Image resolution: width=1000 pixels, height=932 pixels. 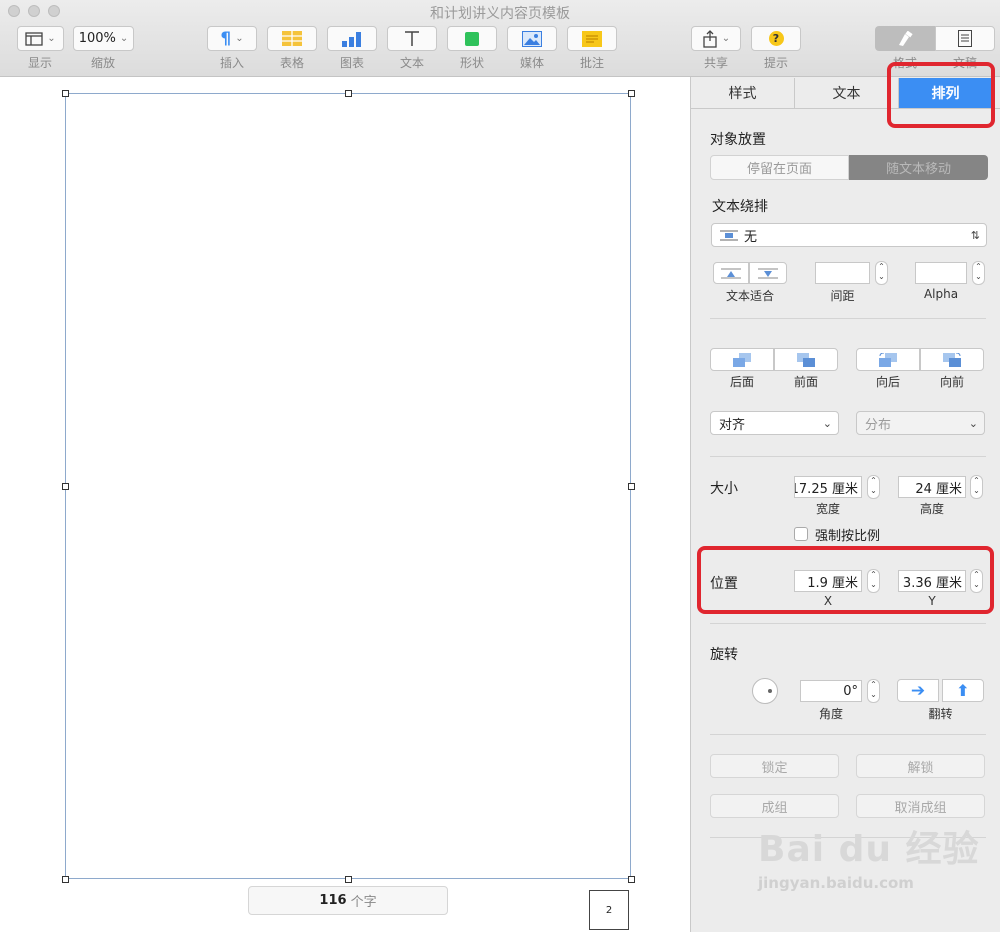 I want to click on page-number: 2, so click(x=609, y=910).